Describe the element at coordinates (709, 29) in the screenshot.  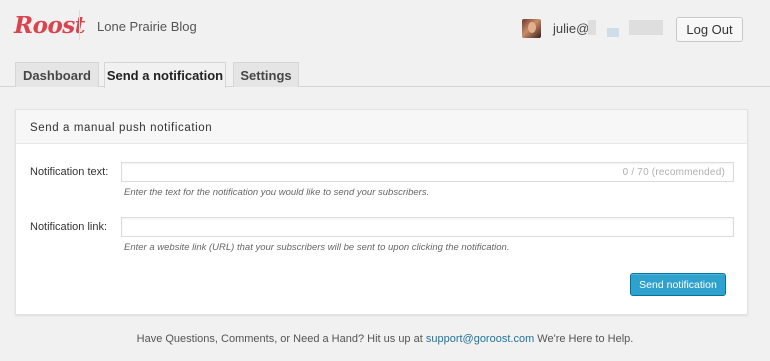
I see `logout-button: Log Out` at that location.